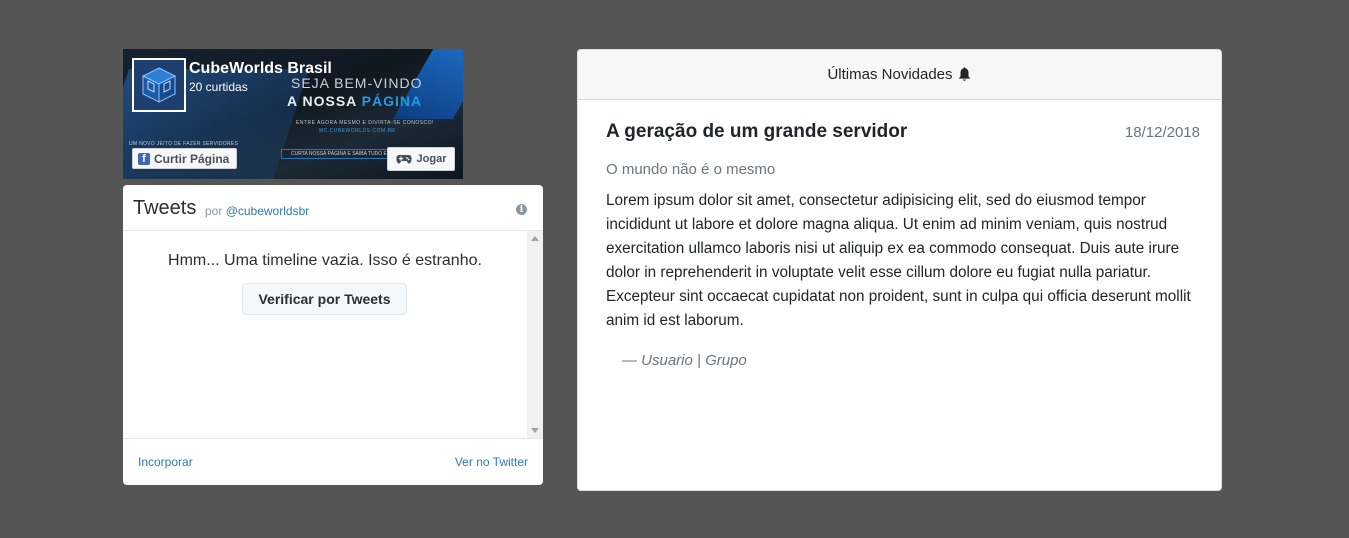 The height and width of the screenshot is (538, 1349). Describe the element at coordinates (431, 159) in the screenshot. I see `play-label: Jogar` at that location.